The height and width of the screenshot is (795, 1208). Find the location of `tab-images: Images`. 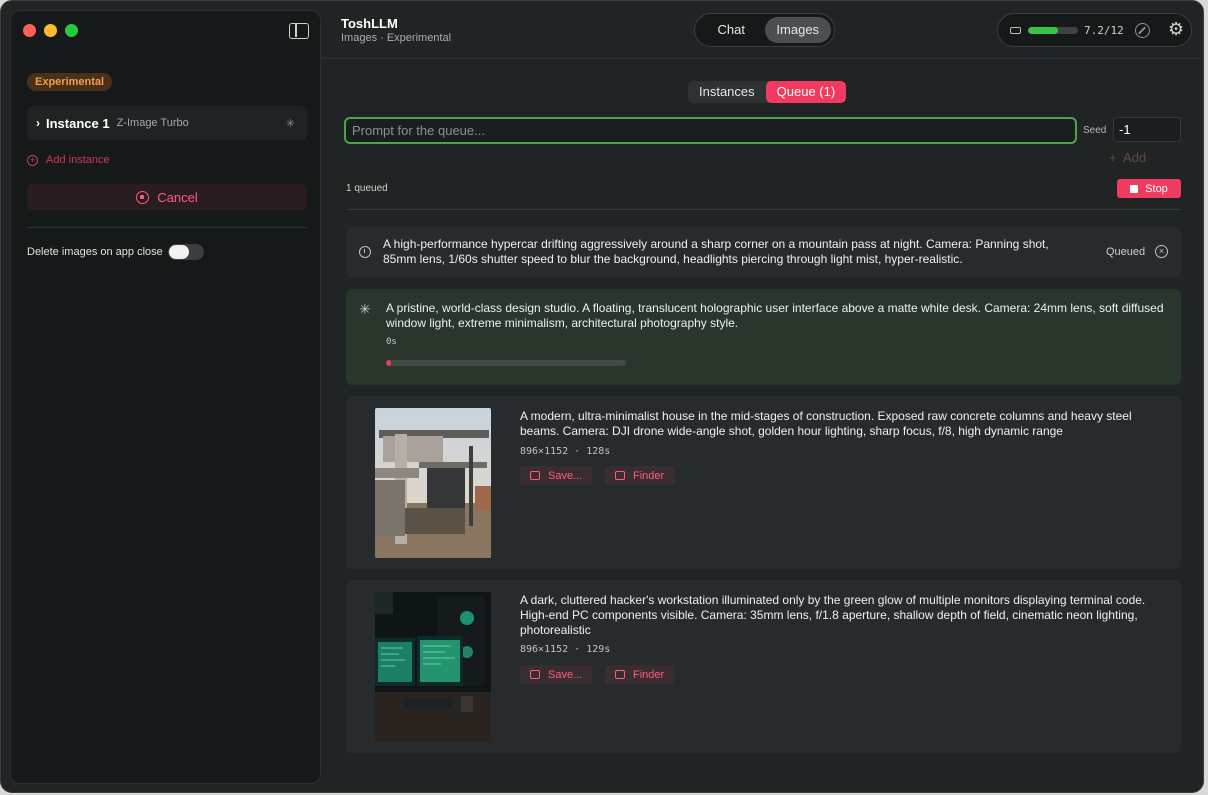

tab-images: Images is located at coordinates (797, 30).